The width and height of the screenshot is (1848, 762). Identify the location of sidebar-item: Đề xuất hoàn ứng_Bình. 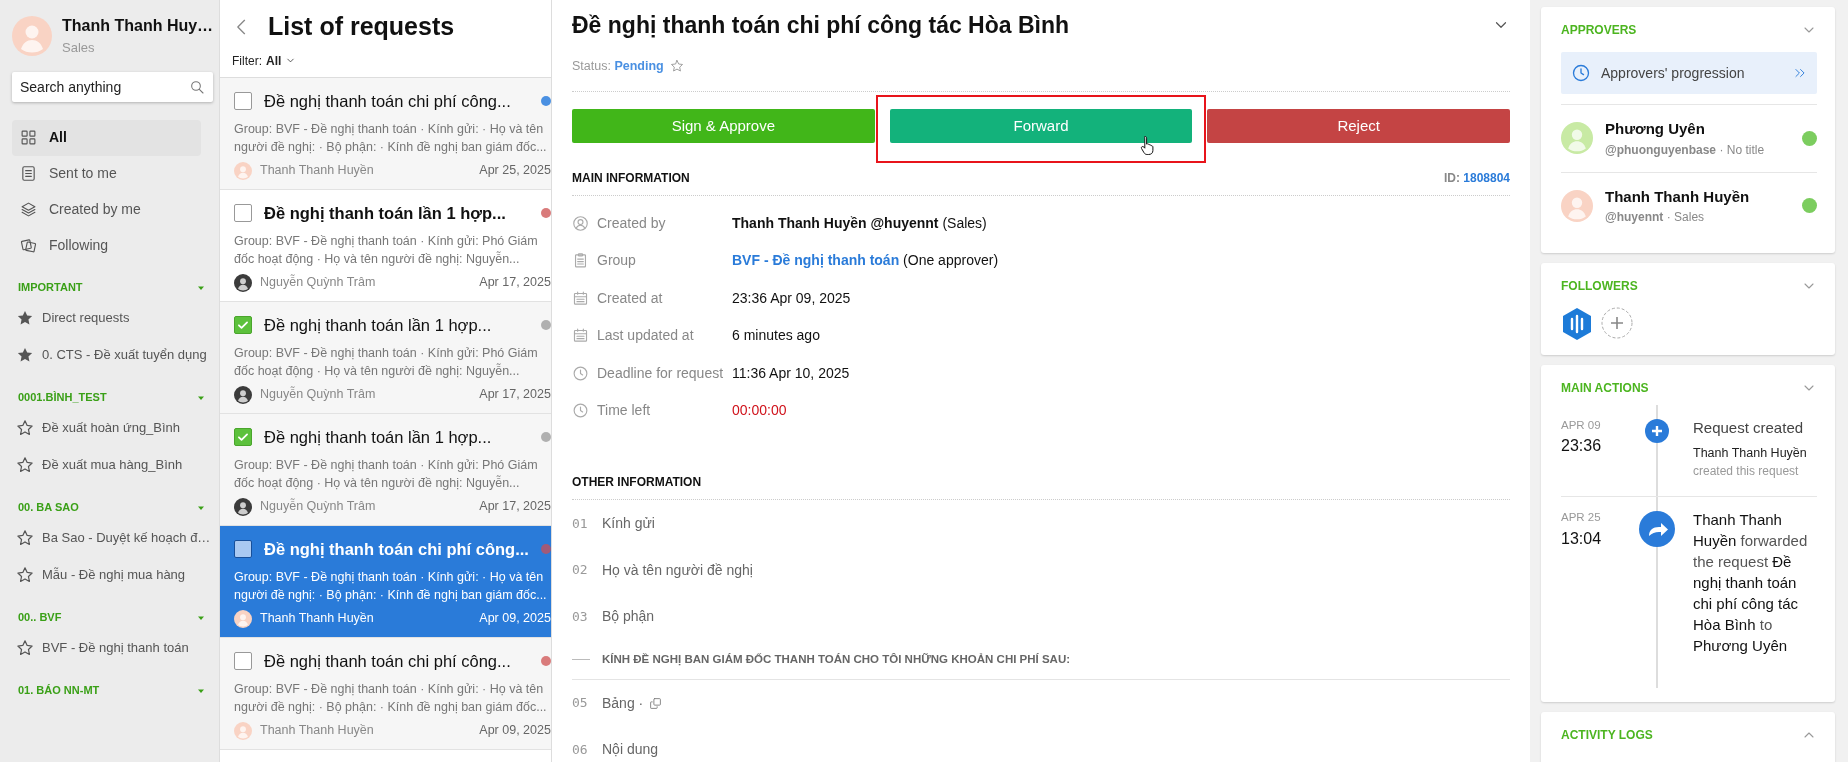
(113, 428).